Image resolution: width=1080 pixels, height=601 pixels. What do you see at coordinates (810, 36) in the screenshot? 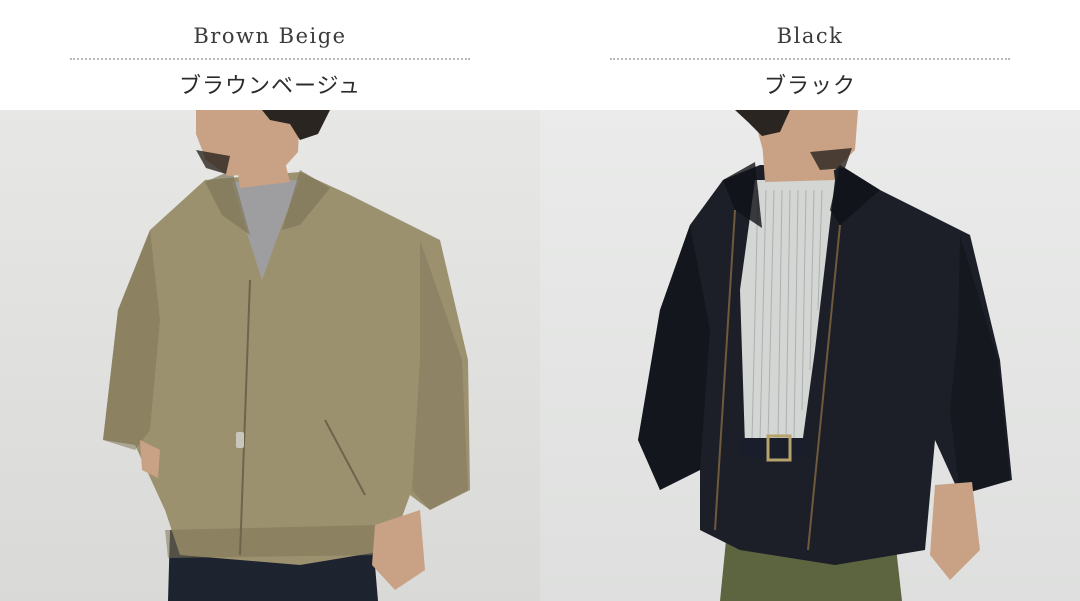
I see `variant-name-en: Black` at bounding box center [810, 36].